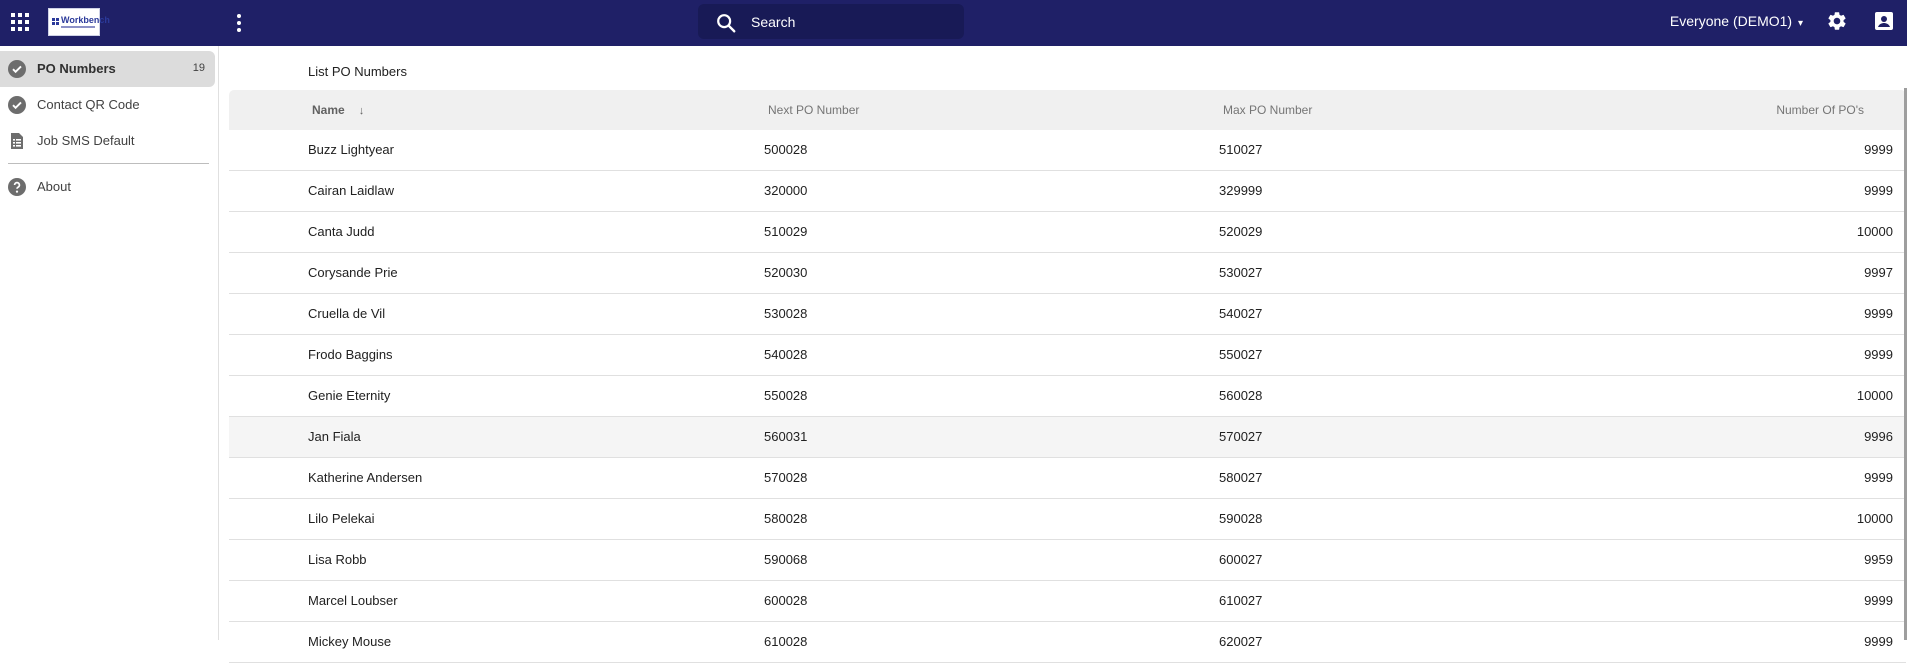 The height and width of the screenshot is (663, 1907). What do you see at coordinates (54, 186) in the screenshot?
I see `sidebar-item-label: About` at bounding box center [54, 186].